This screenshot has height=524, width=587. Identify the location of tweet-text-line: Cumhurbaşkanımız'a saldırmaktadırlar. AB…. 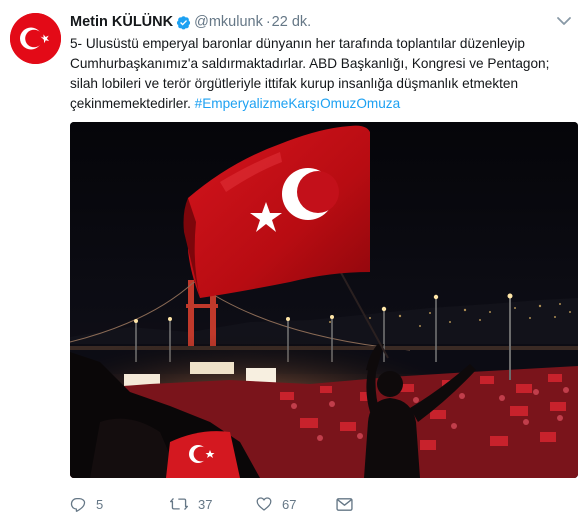
(310, 63).